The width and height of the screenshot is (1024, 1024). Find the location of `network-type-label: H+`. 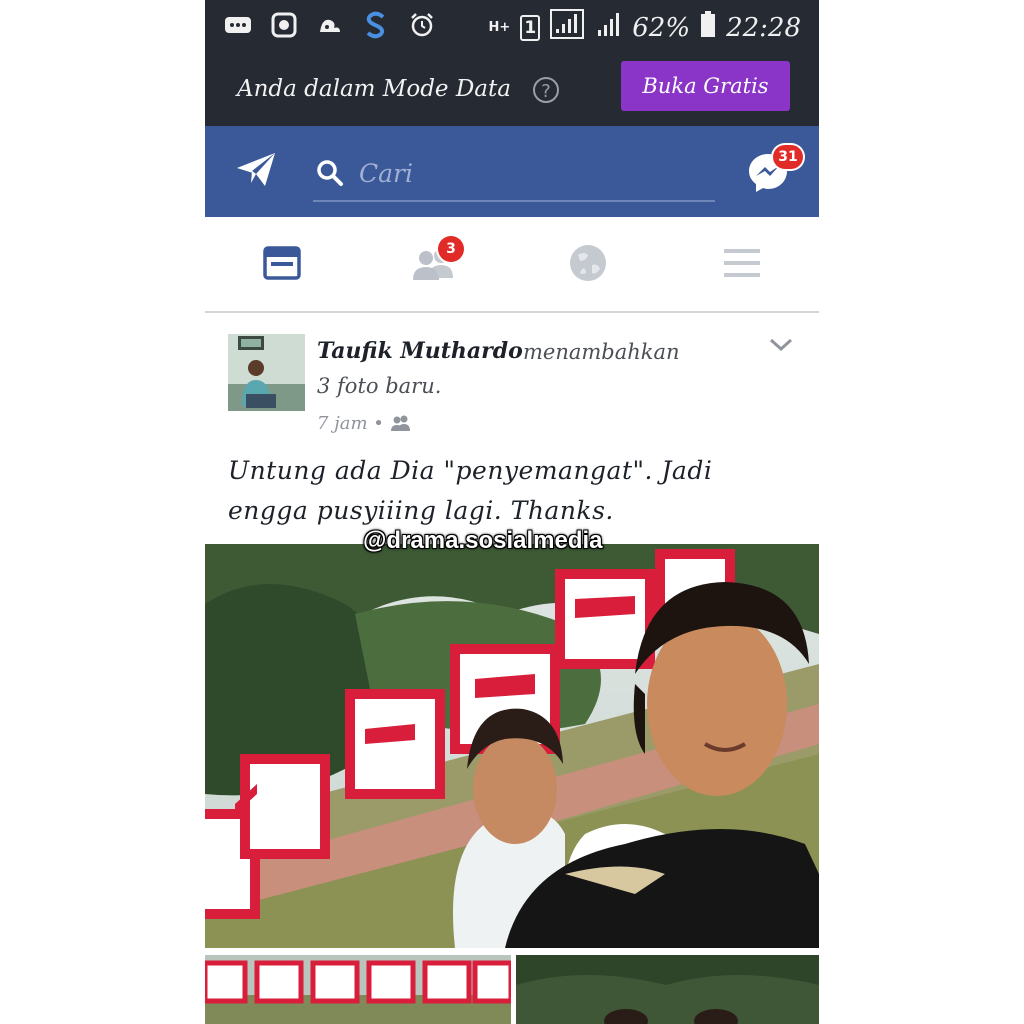

network-type-label: H+ is located at coordinates (499, 27).